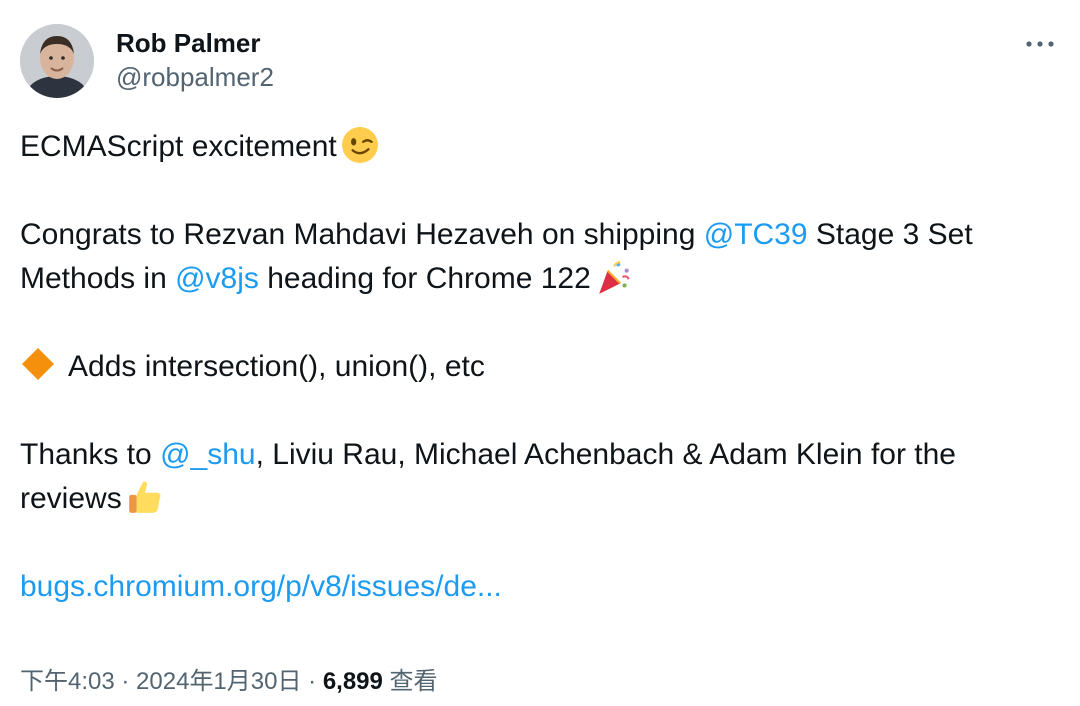  What do you see at coordinates (540, 62) in the screenshot?
I see `tweet-header: Rob Palmer @robpalmer2` at bounding box center [540, 62].